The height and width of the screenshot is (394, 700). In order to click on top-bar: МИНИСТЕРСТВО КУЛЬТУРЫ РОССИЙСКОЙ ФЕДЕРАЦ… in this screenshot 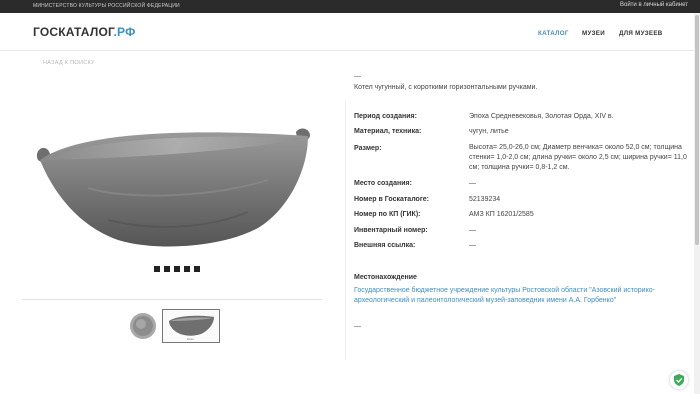, I will do `click(350, 6)`.